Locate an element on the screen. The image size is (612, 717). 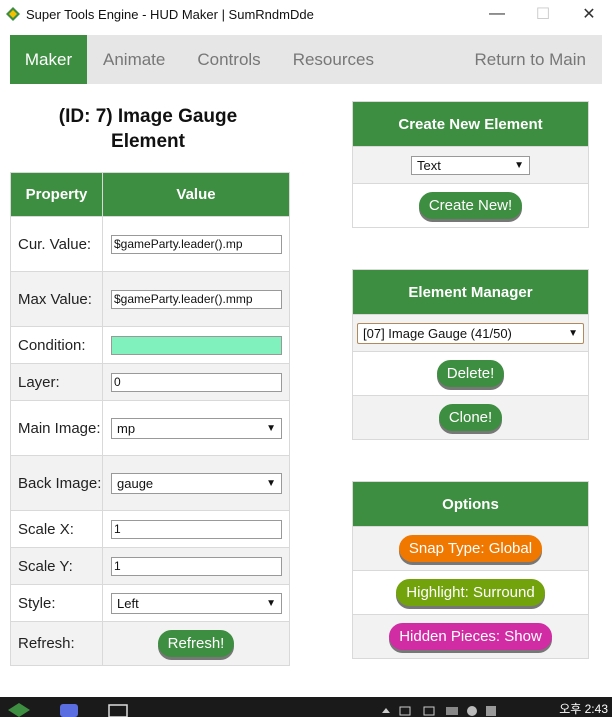
tab-controls: Controls is located at coordinates (228, 59).